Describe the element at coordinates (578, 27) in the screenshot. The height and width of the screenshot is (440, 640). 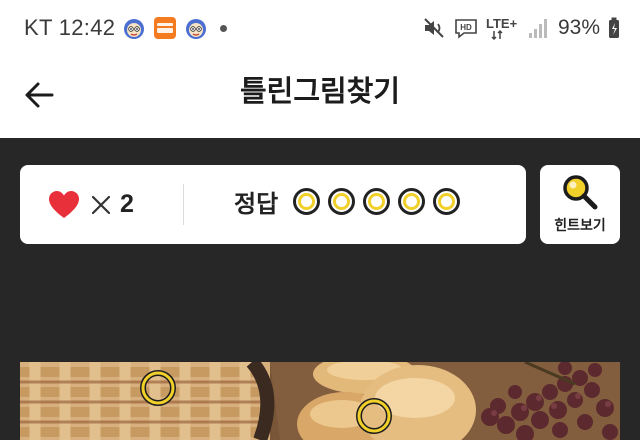
I see `battery-percent: 93%` at that location.